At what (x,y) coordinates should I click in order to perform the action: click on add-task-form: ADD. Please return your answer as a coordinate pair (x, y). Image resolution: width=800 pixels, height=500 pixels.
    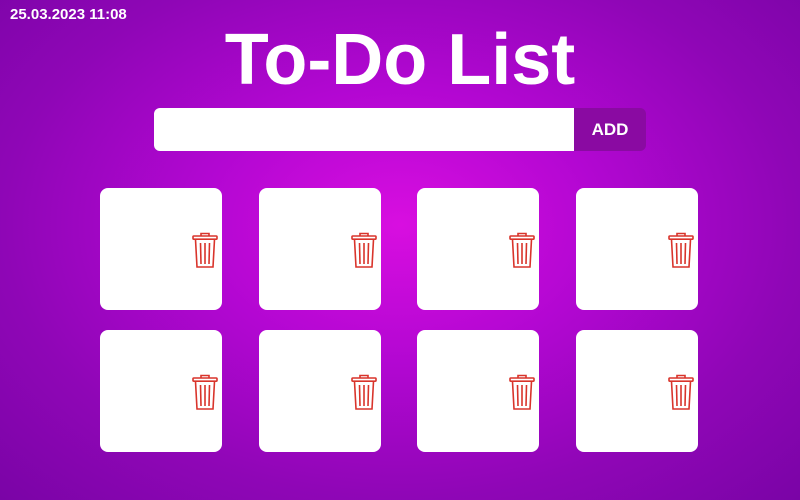
    Looking at the image, I should click on (400, 129).